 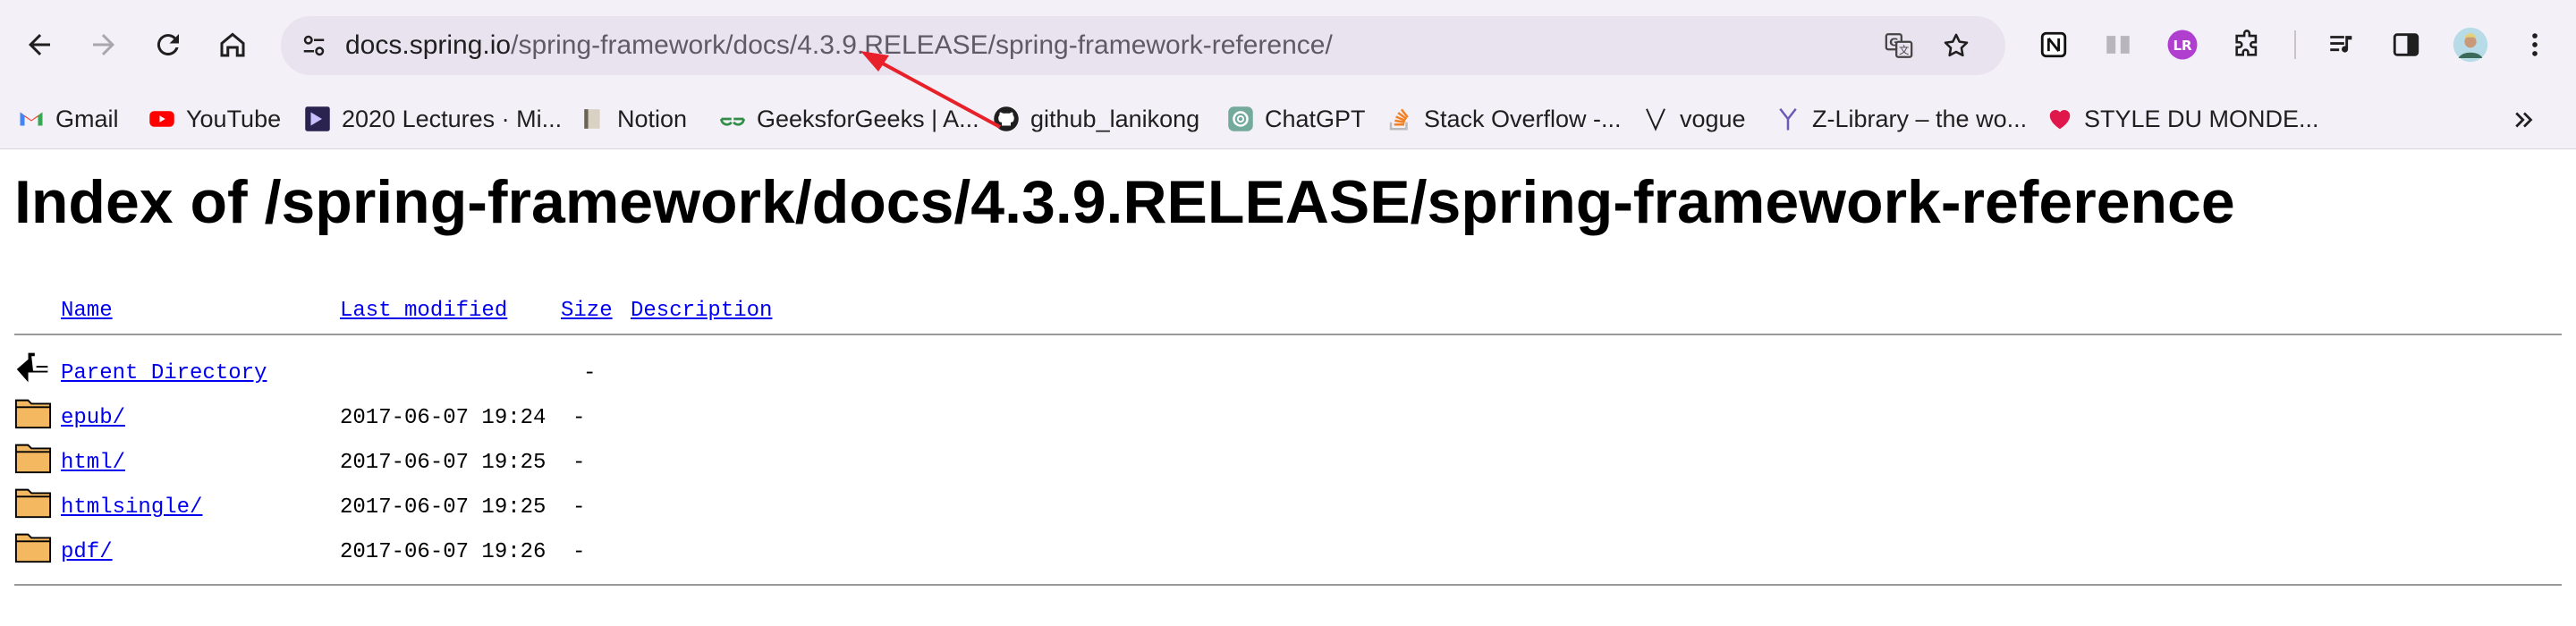 What do you see at coordinates (701, 311) in the screenshot?
I see `column-header-description: Description` at bounding box center [701, 311].